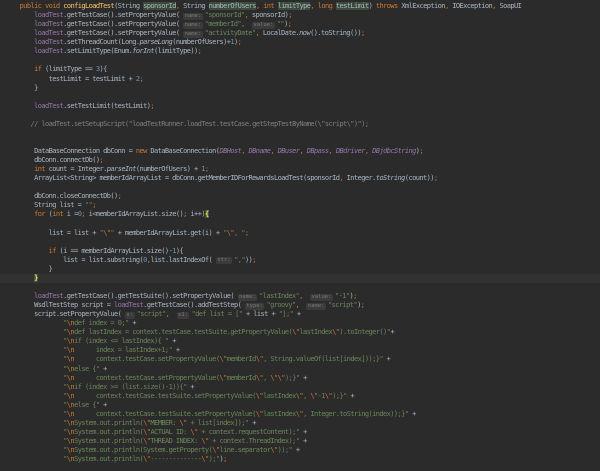  What do you see at coordinates (107, 105) in the screenshot?
I see `code-token: .setTestLimit(testLimit)` at bounding box center [107, 105].